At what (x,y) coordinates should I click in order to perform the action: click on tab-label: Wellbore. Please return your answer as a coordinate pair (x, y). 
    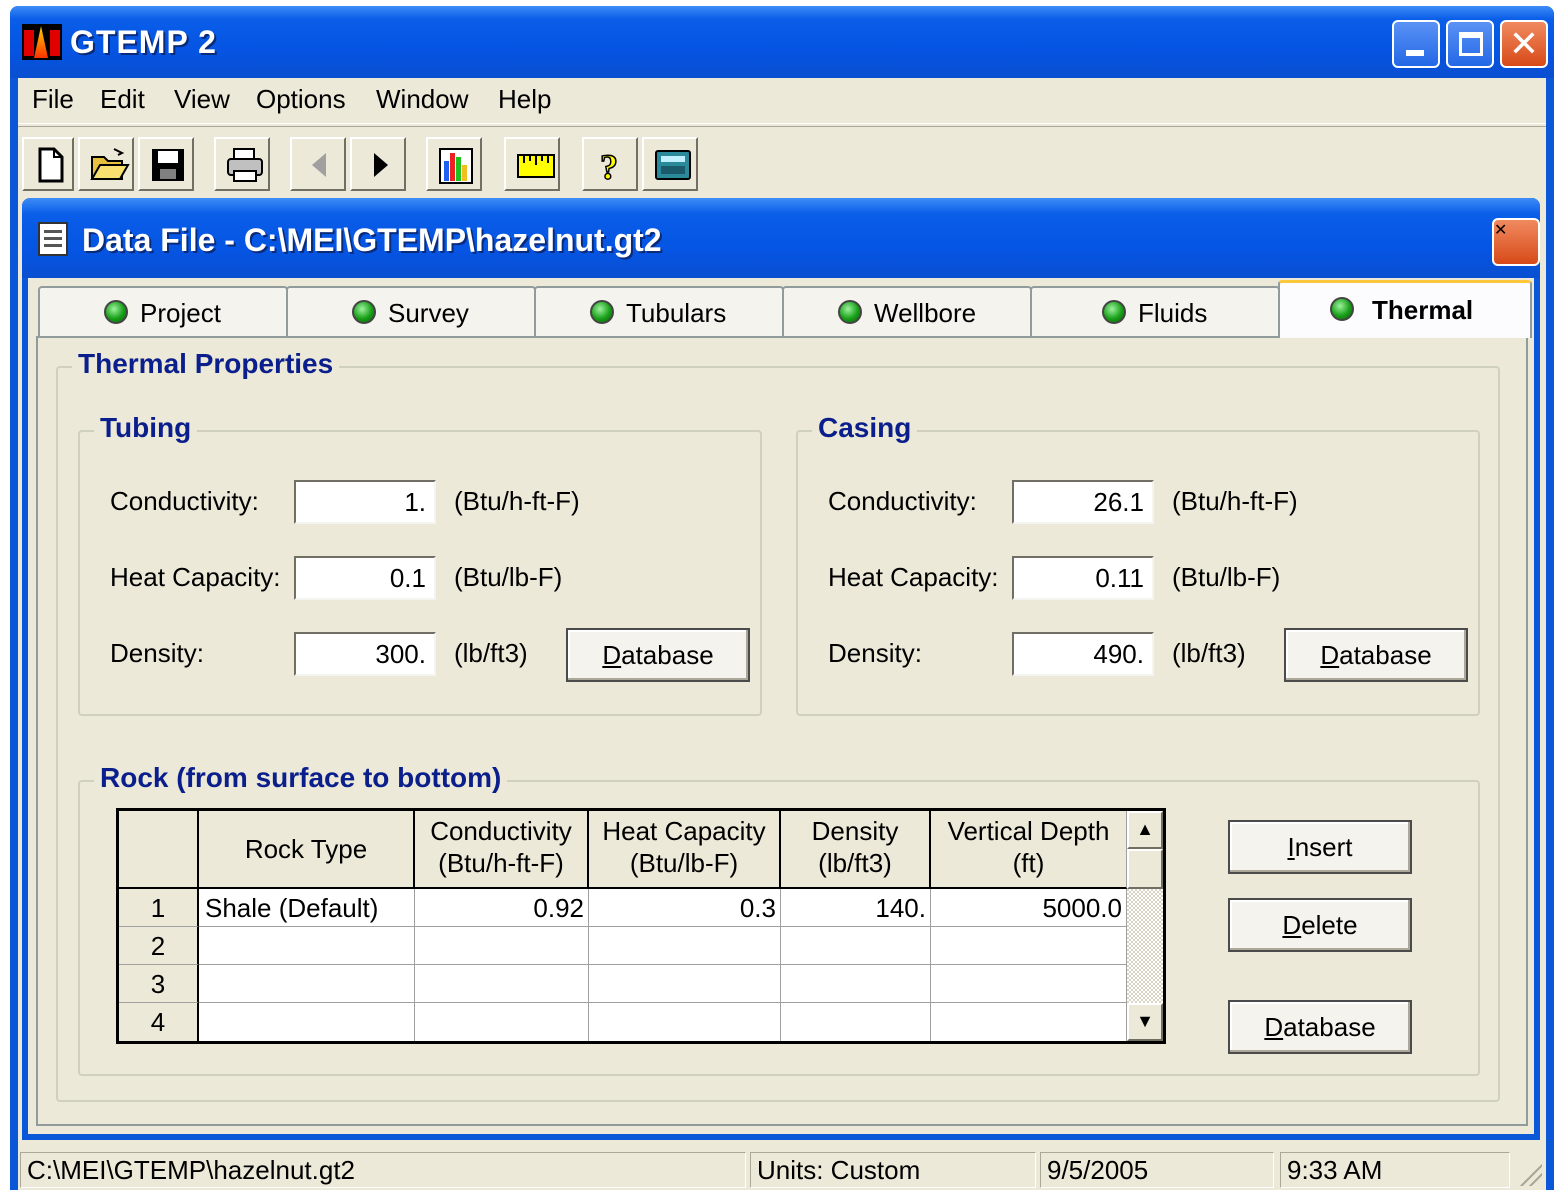
    Looking at the image, I should click on (925, 313).